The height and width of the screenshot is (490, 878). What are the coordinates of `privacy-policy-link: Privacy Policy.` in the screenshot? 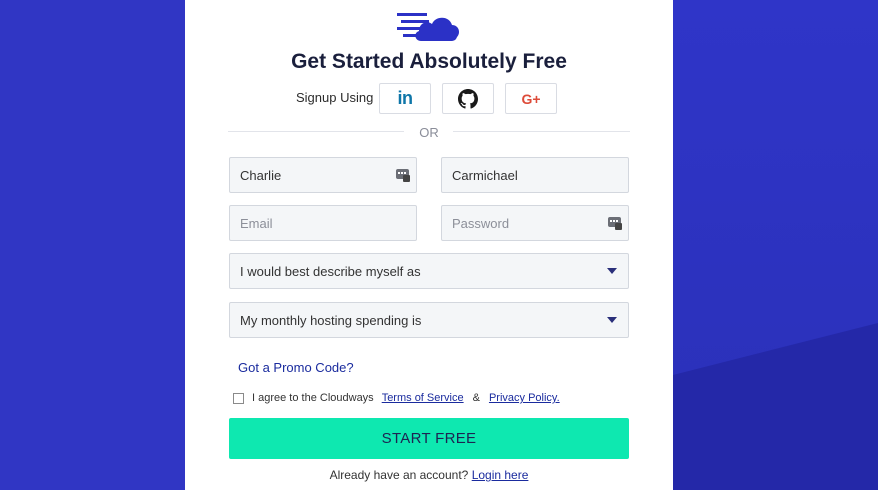 It's located at (524, 398).